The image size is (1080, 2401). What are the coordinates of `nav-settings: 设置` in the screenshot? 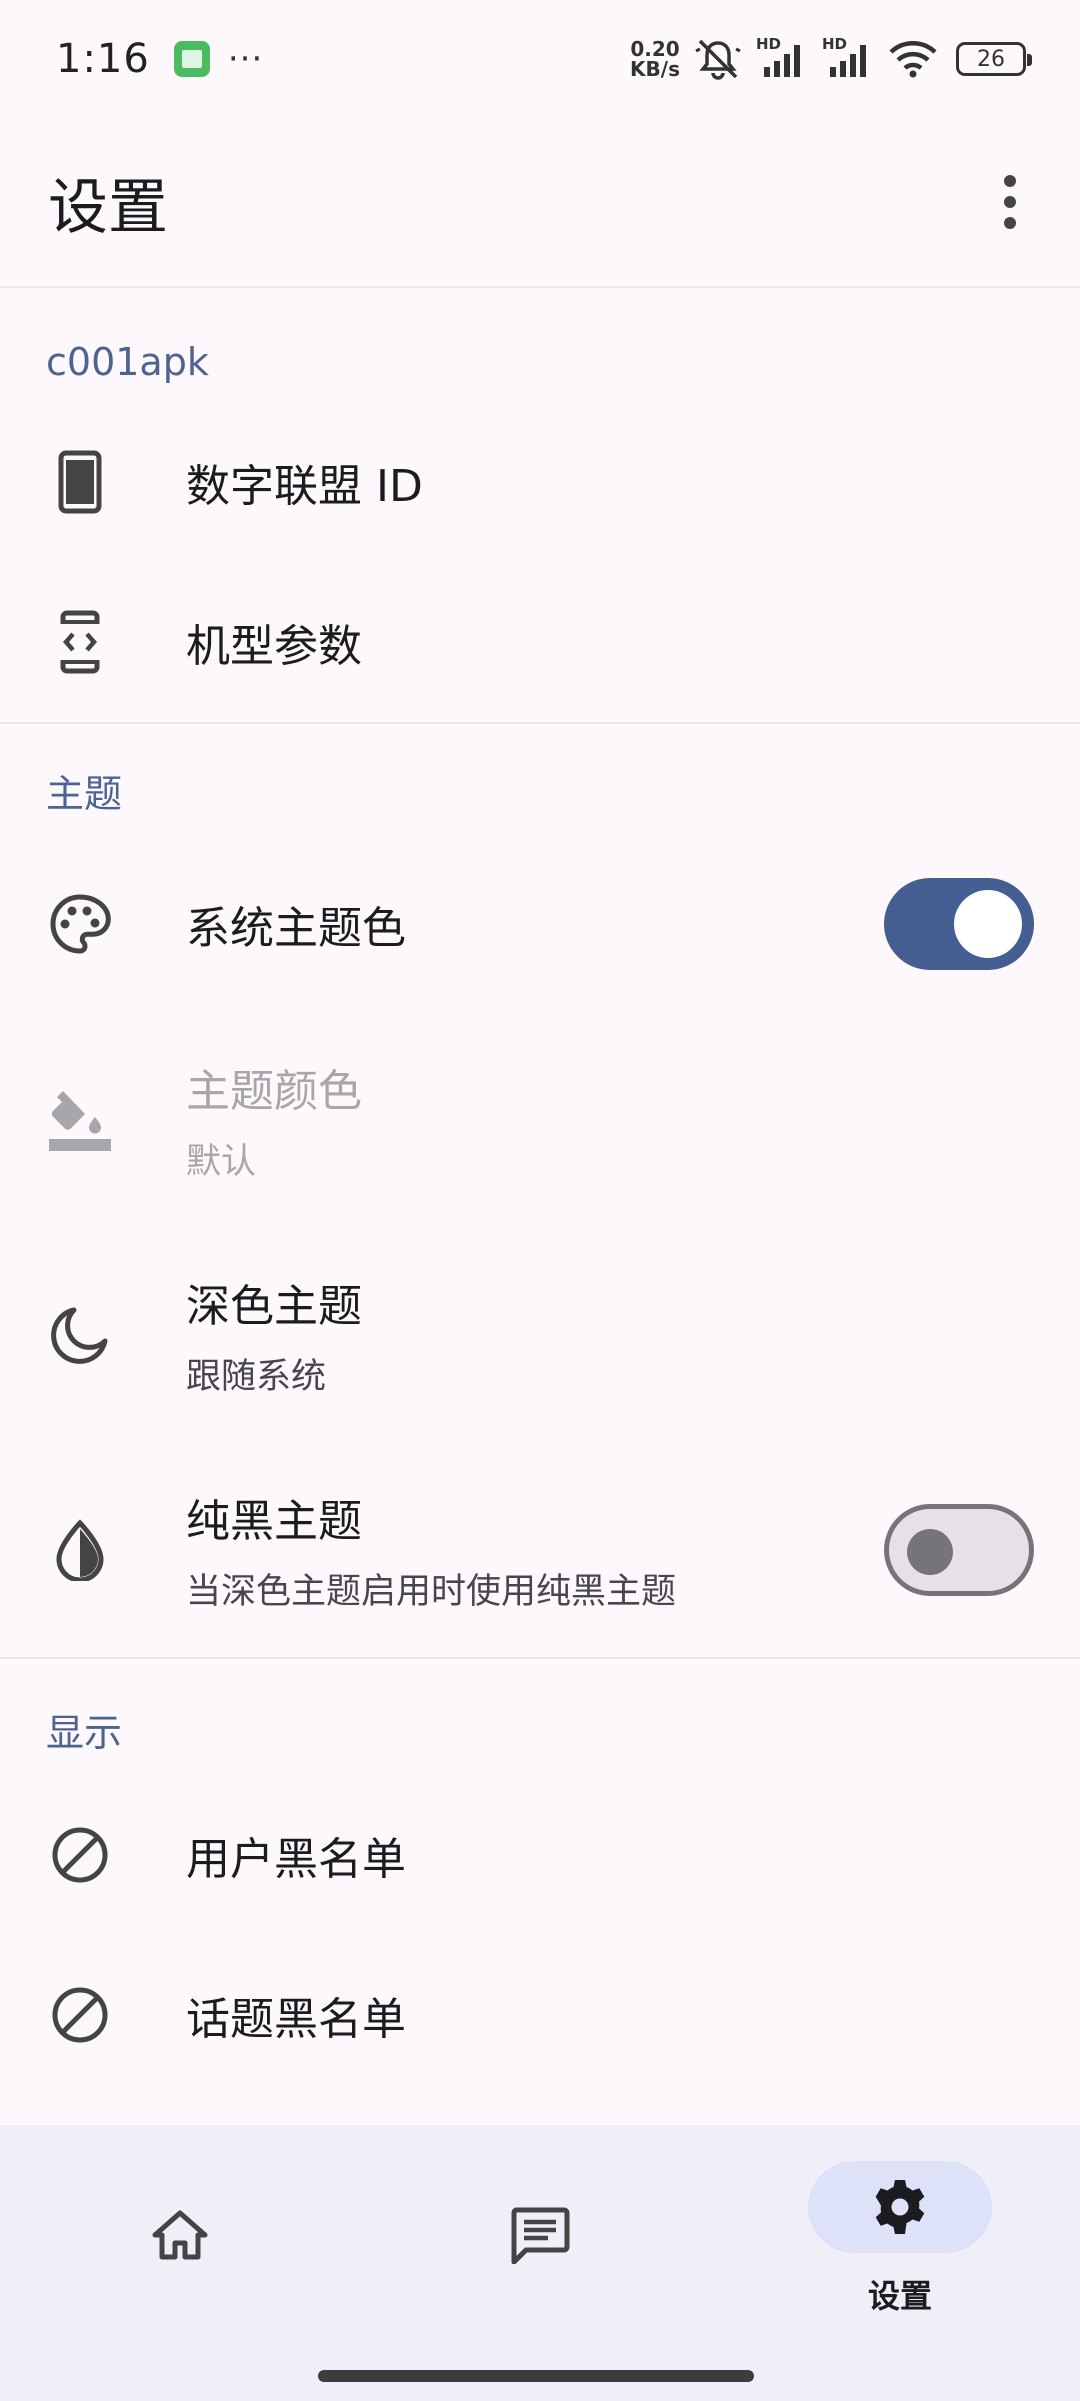 It's located at (900, 2246).